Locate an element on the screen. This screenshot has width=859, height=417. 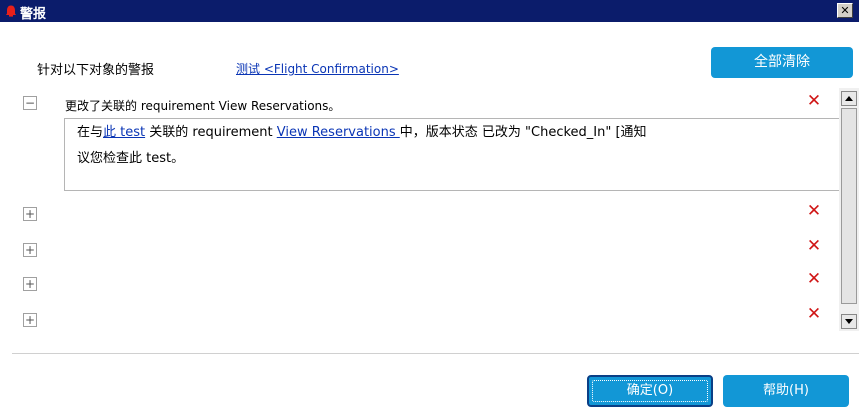
close-icon: ✕ is located at coordinates (845, 10).